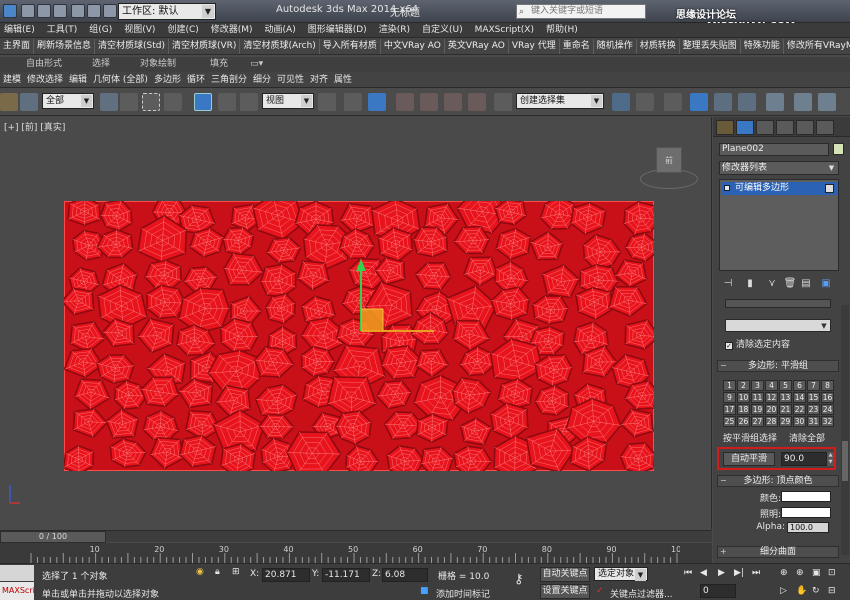 This screenshot has height=600, width=850. I want to click on modifier-stack: 可编辑多边形, so click(779, 225).